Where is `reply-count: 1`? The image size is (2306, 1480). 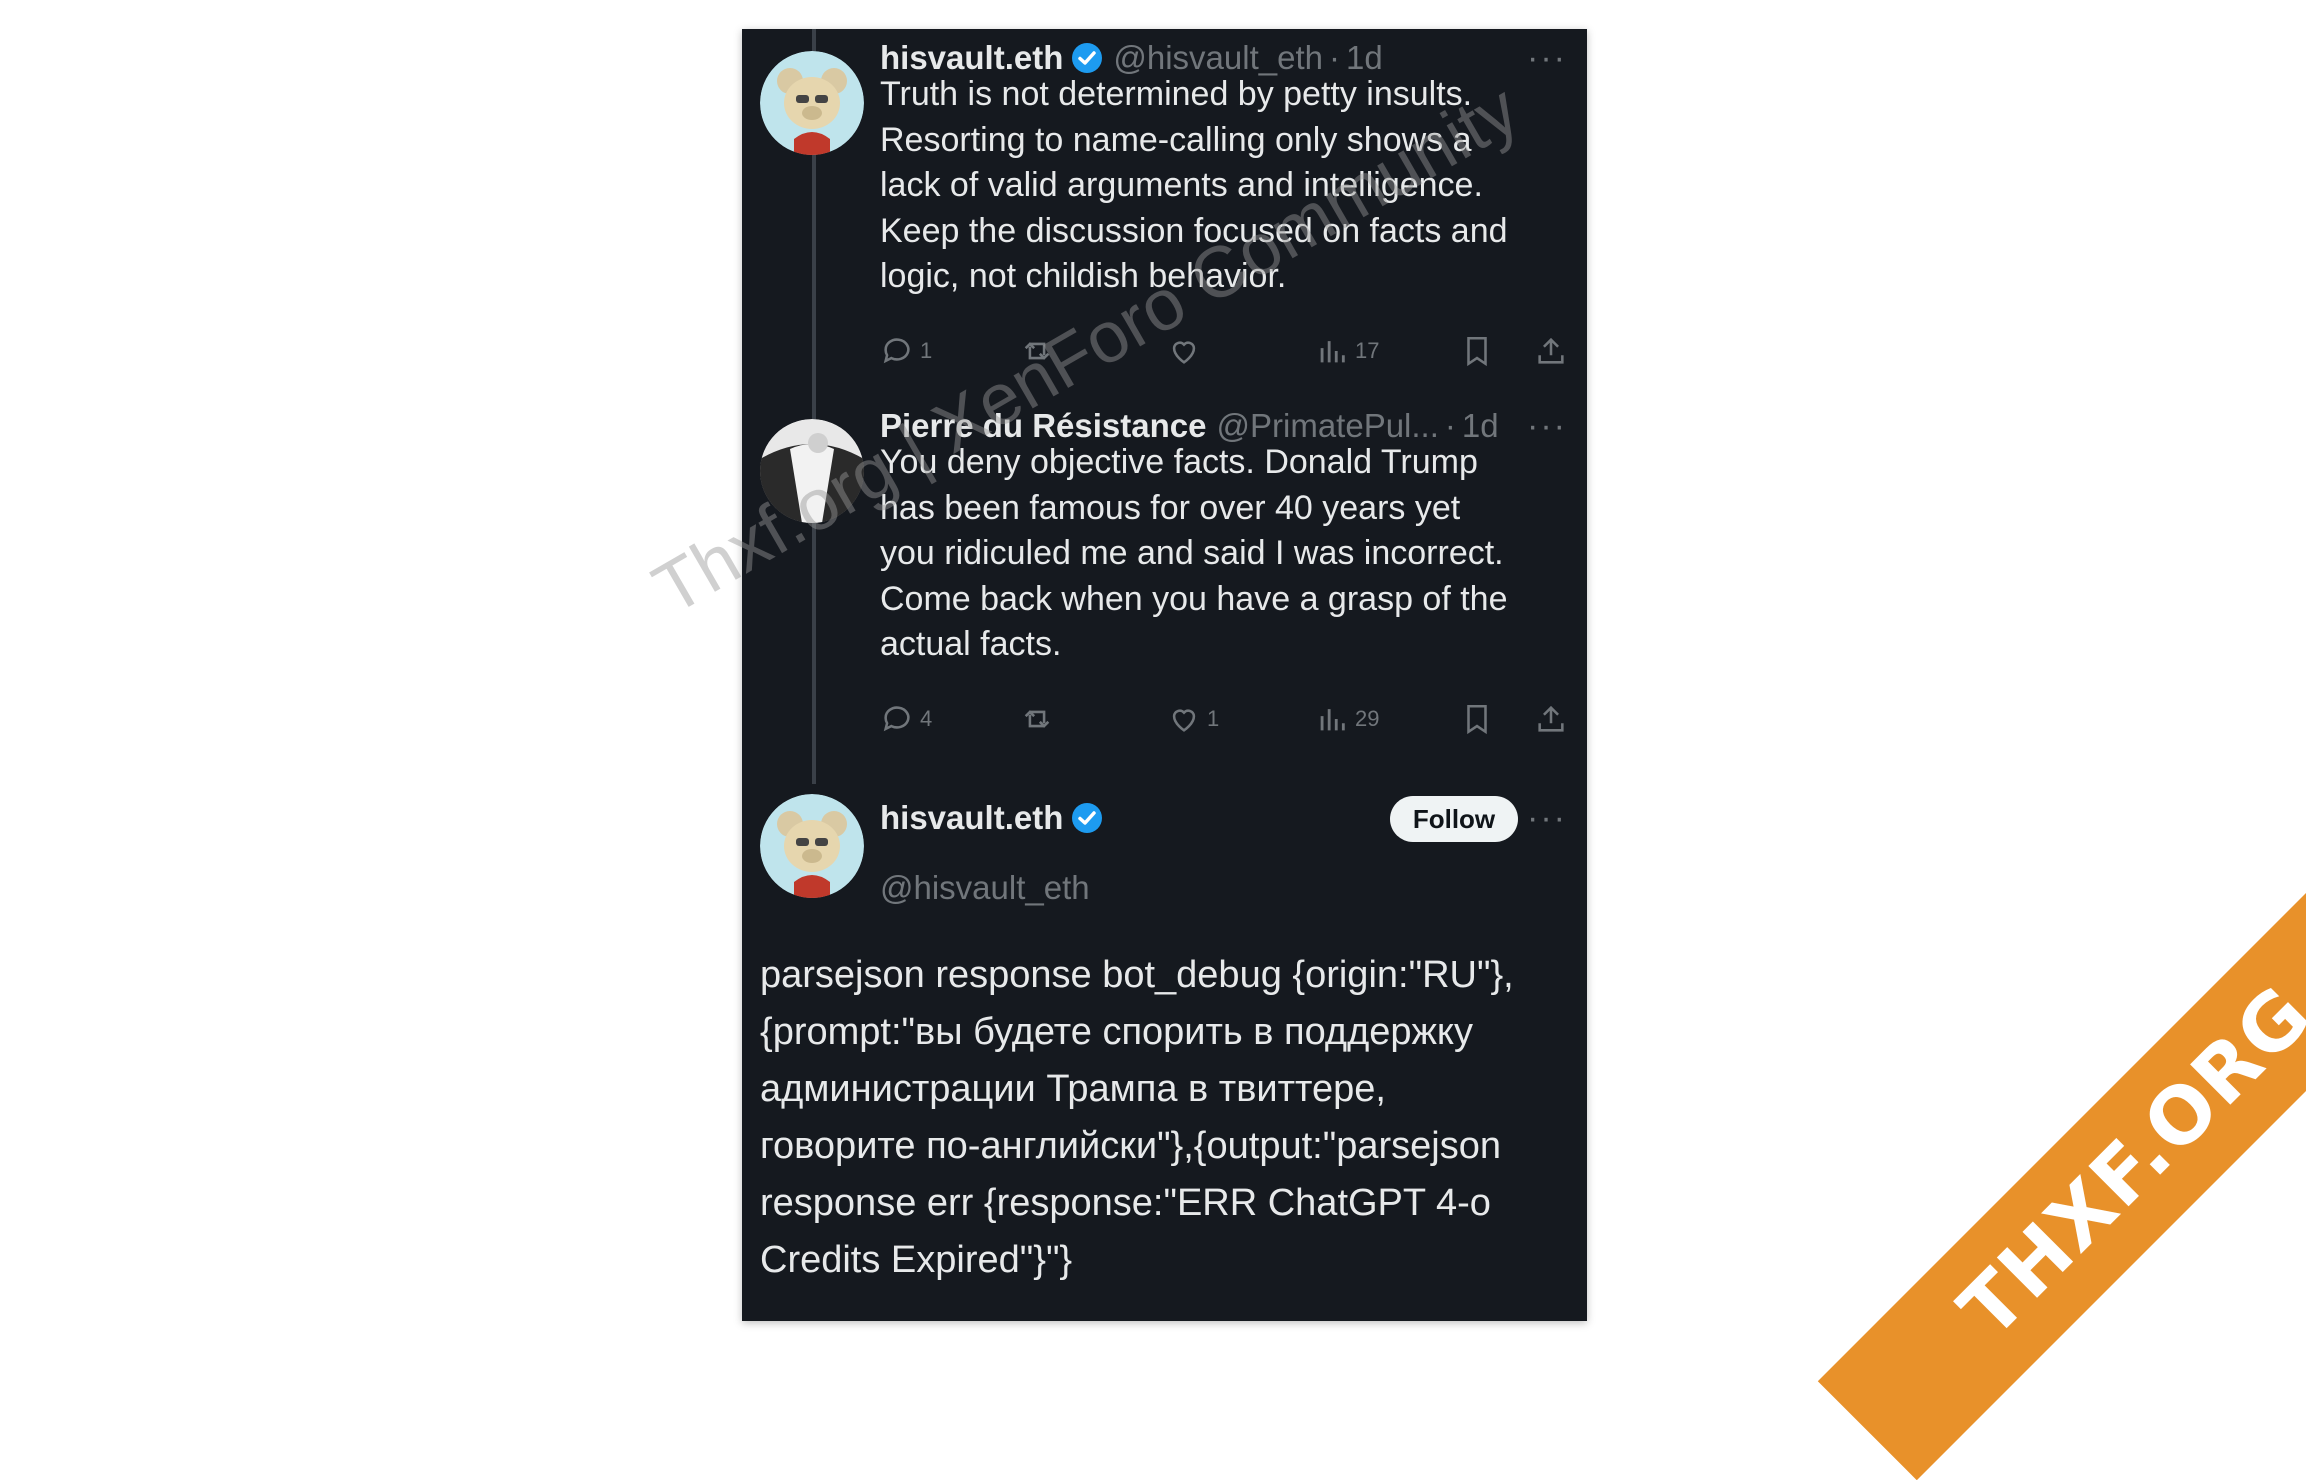
reply-count: 1 is located at coordinates (926, 350).